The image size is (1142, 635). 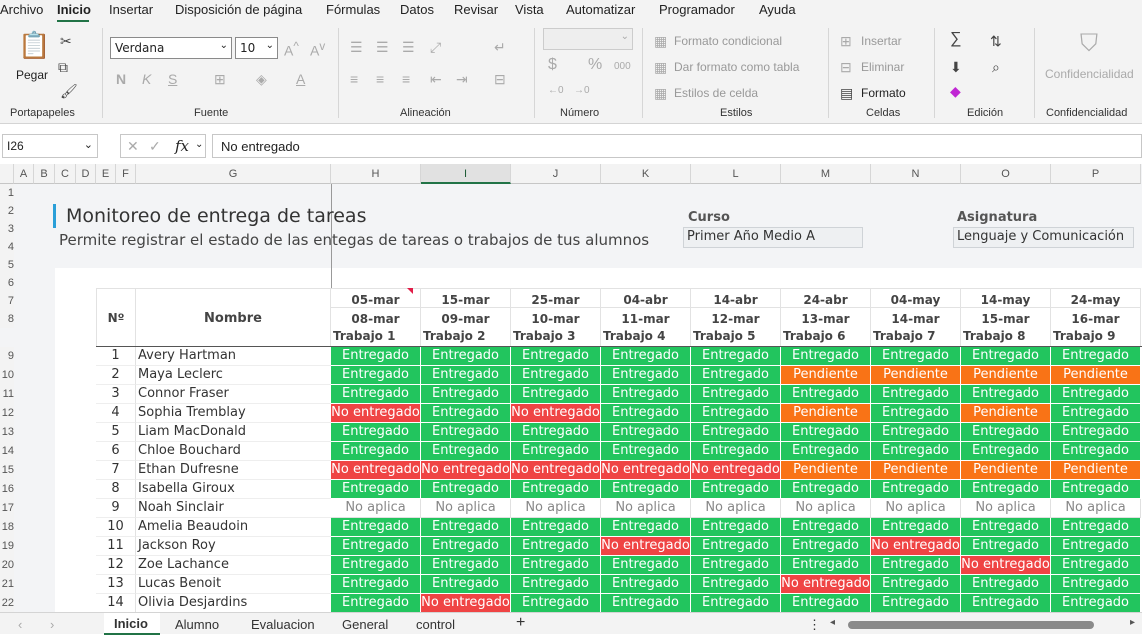 I want to click on menu-revisar: Revisar, so click(x=476, y=9).